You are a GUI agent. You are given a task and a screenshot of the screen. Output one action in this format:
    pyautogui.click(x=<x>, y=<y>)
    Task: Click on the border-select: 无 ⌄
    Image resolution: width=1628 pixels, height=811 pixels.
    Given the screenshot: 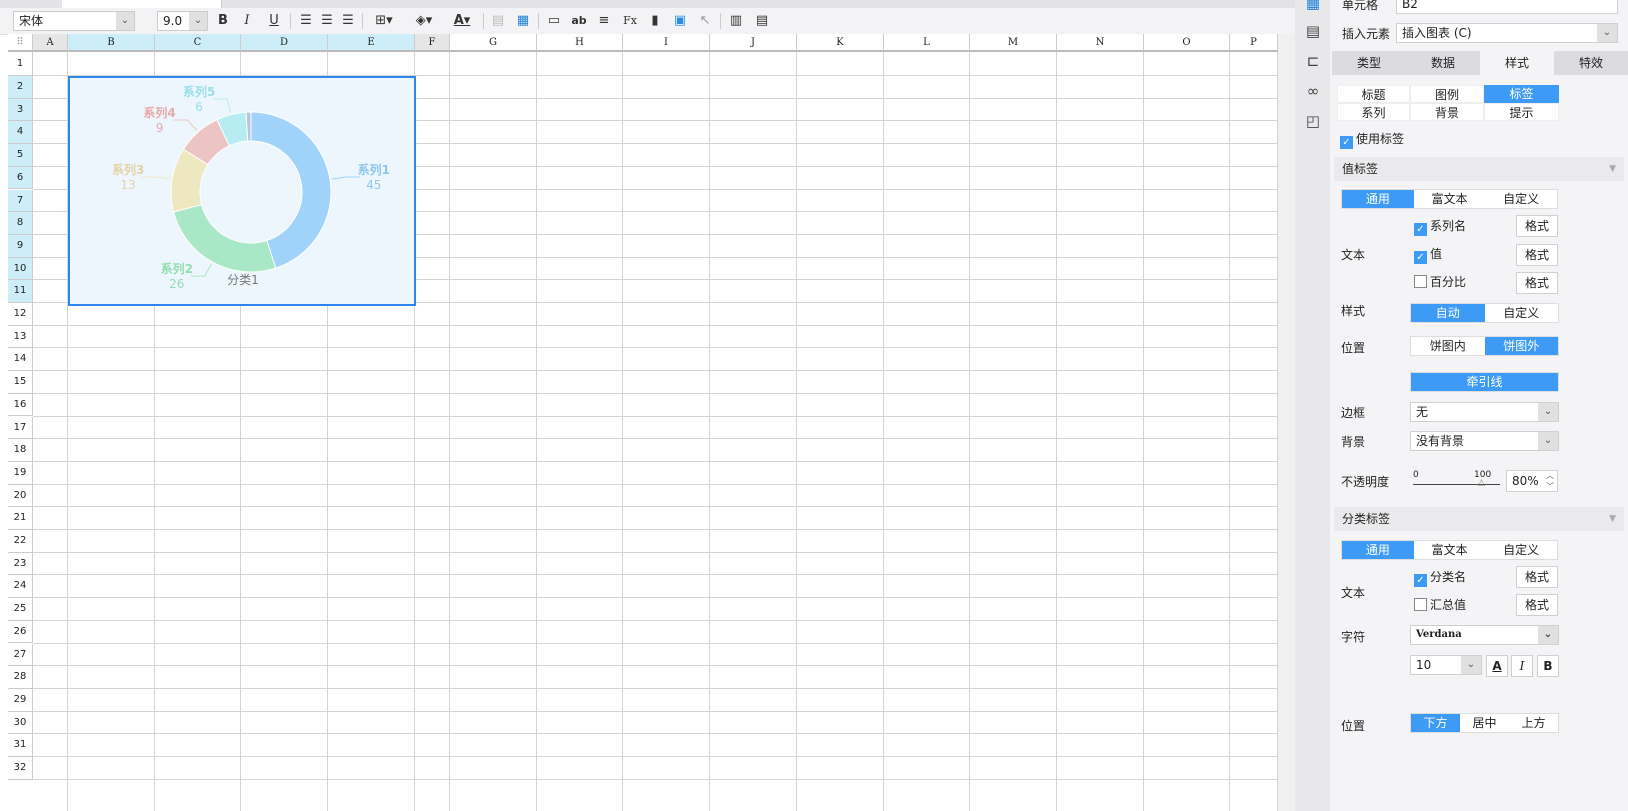 What is the action you would take?
    pyautogui.click(x=1484, y=412)
    